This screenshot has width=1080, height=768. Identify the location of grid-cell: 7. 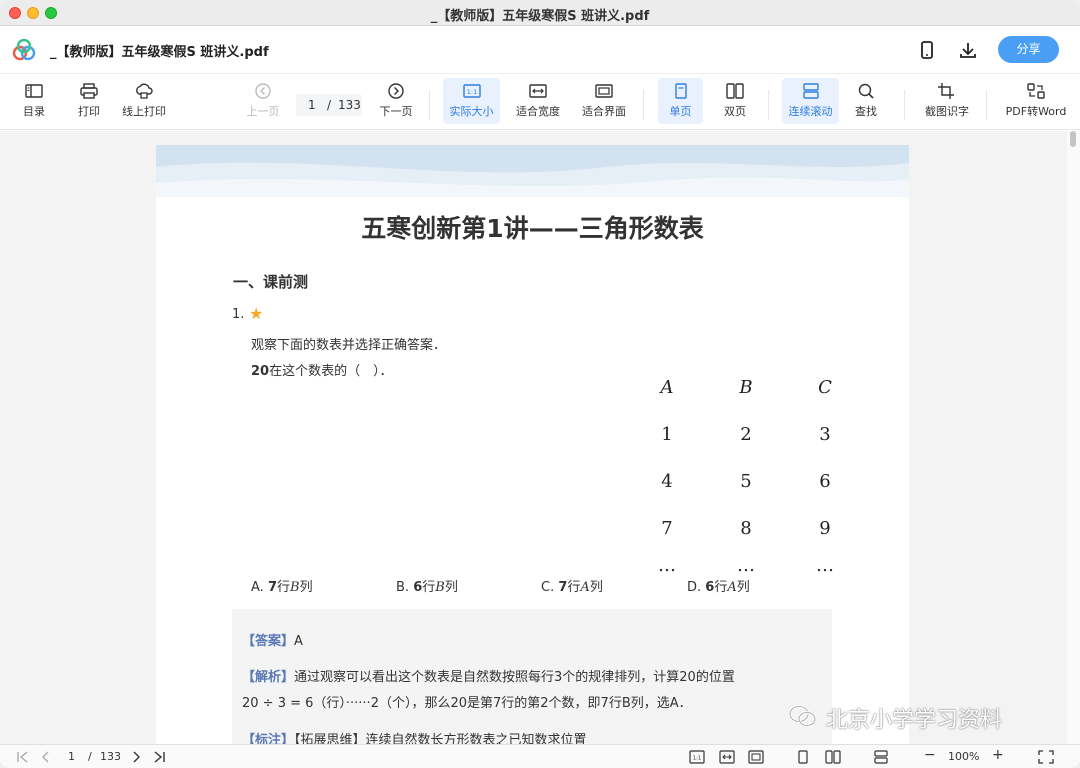
(667, 528).